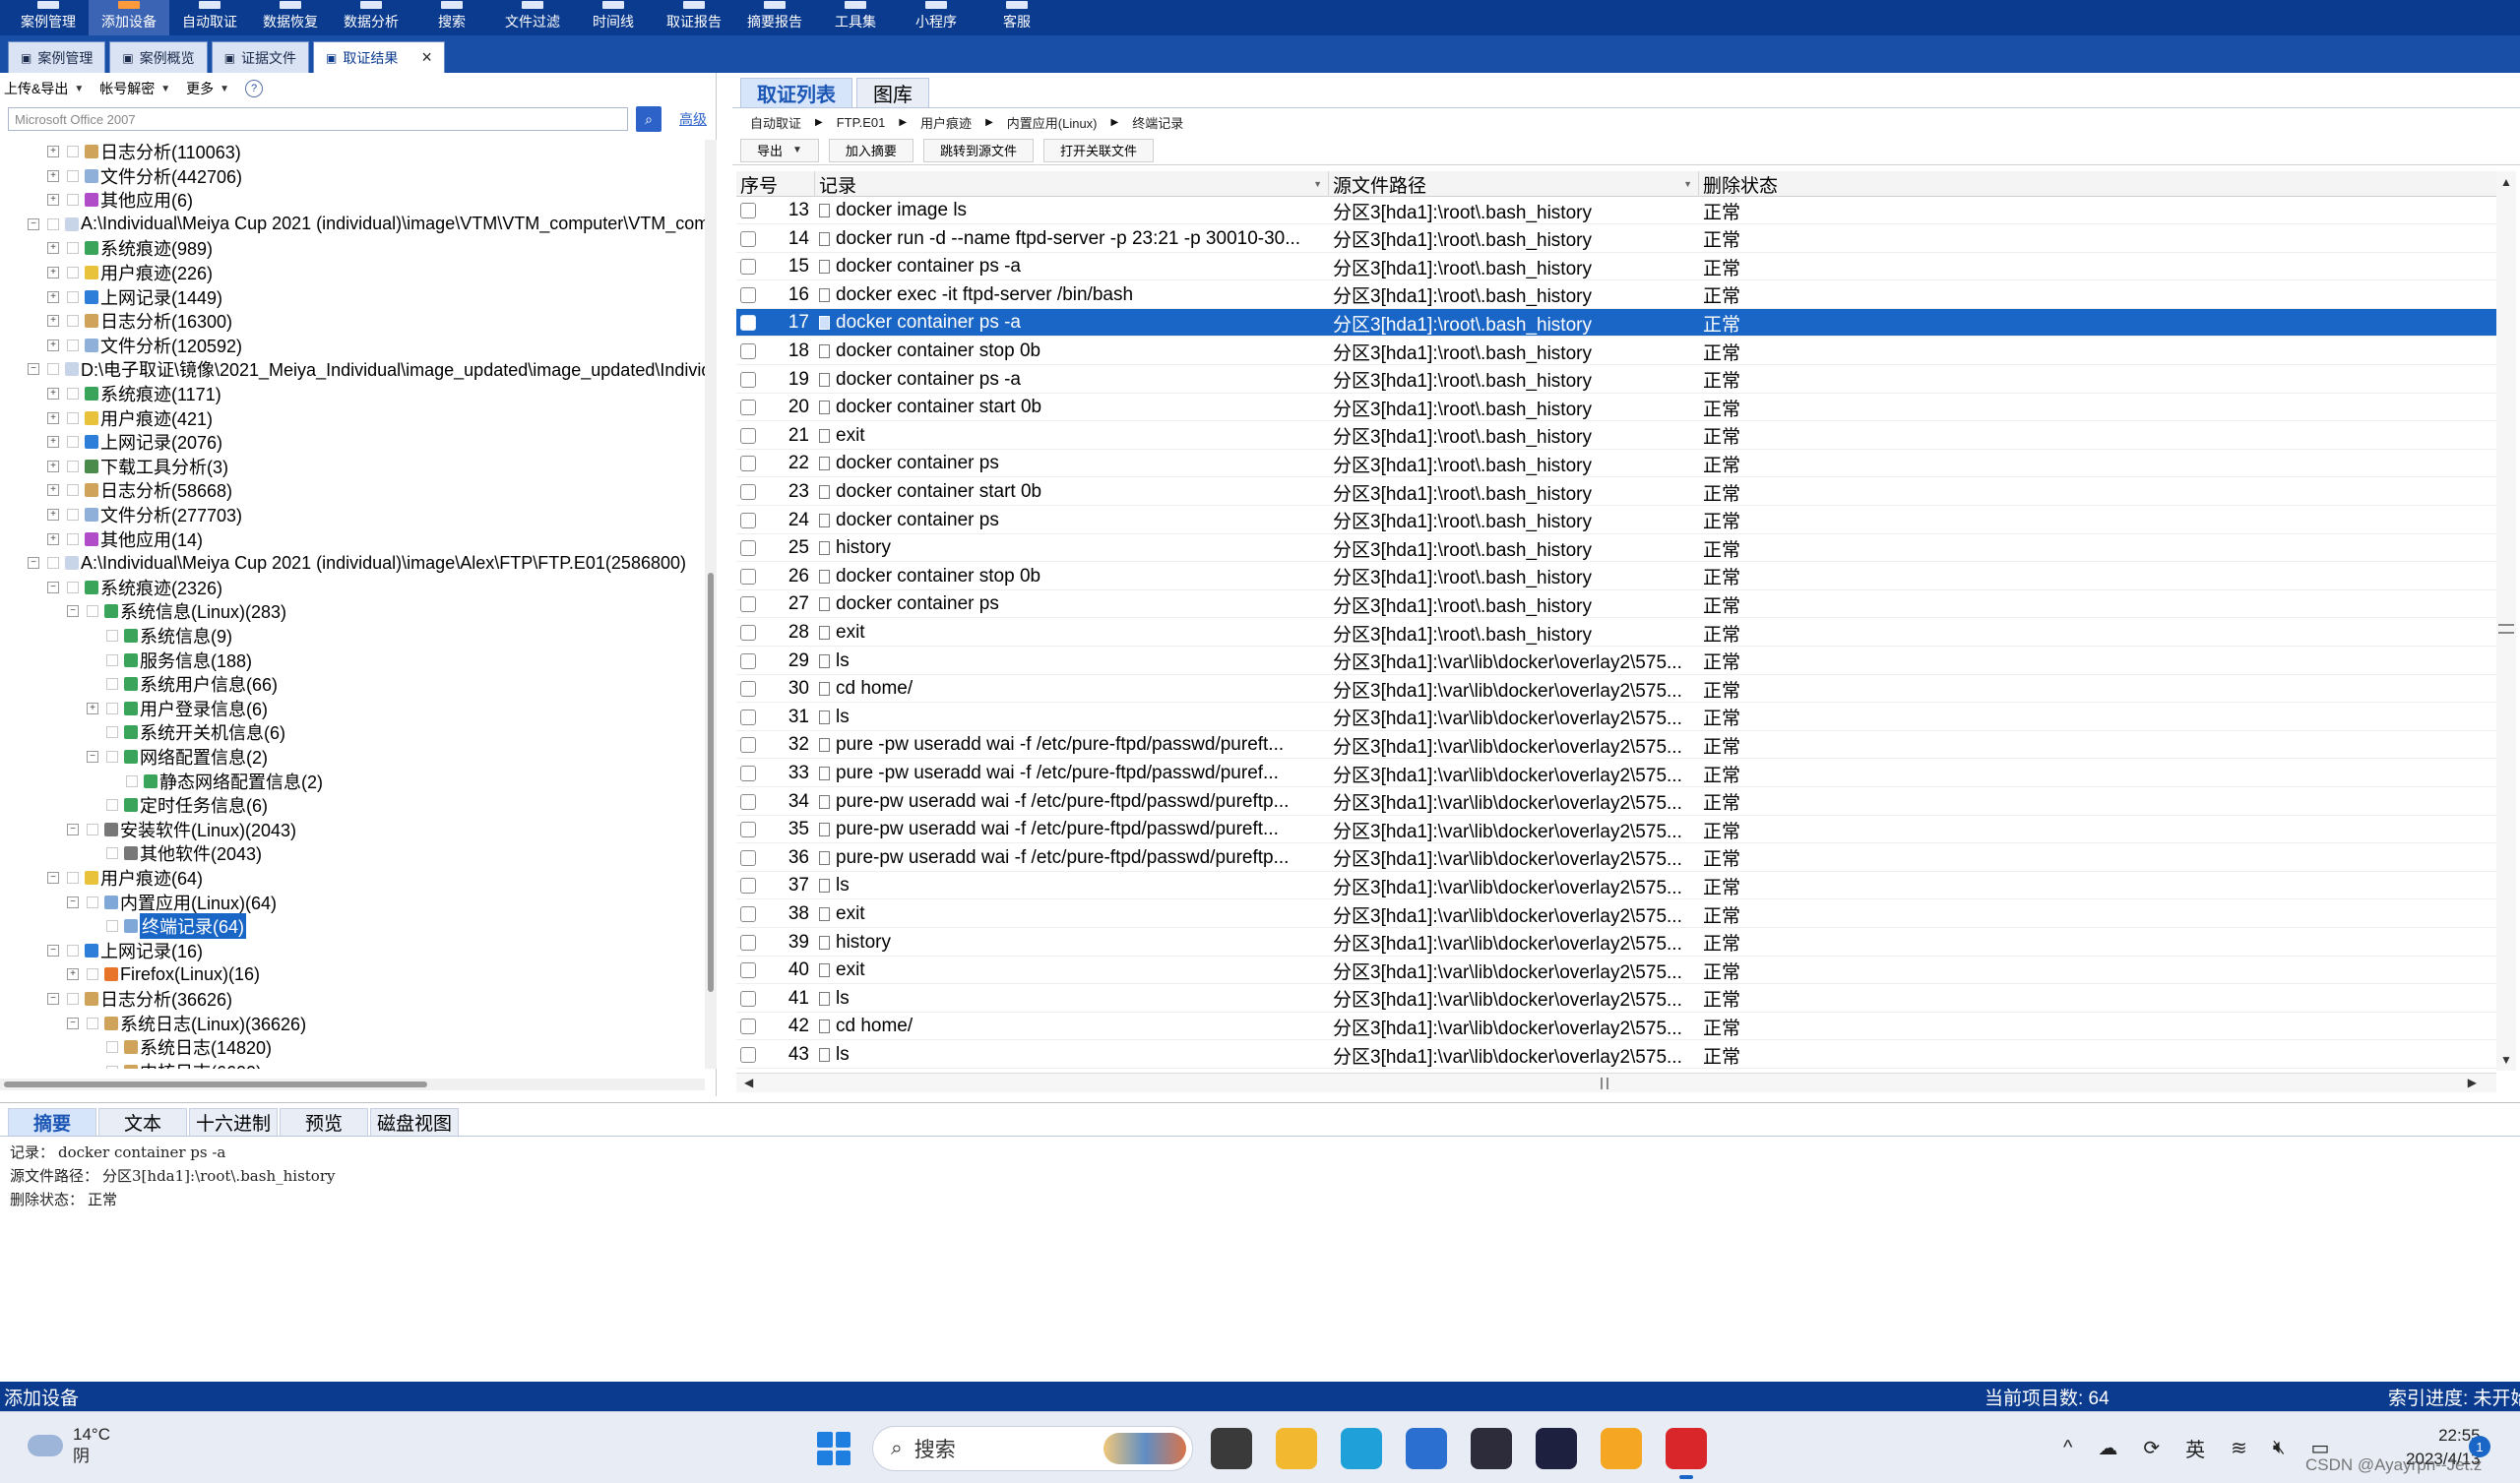 The width and height of the screenshot is (2520, 1483). What do you see at coordinates (159, 636) in the screenshot?
I see `tree-node: 系统信息(9)` at bounding box center [159, 636].